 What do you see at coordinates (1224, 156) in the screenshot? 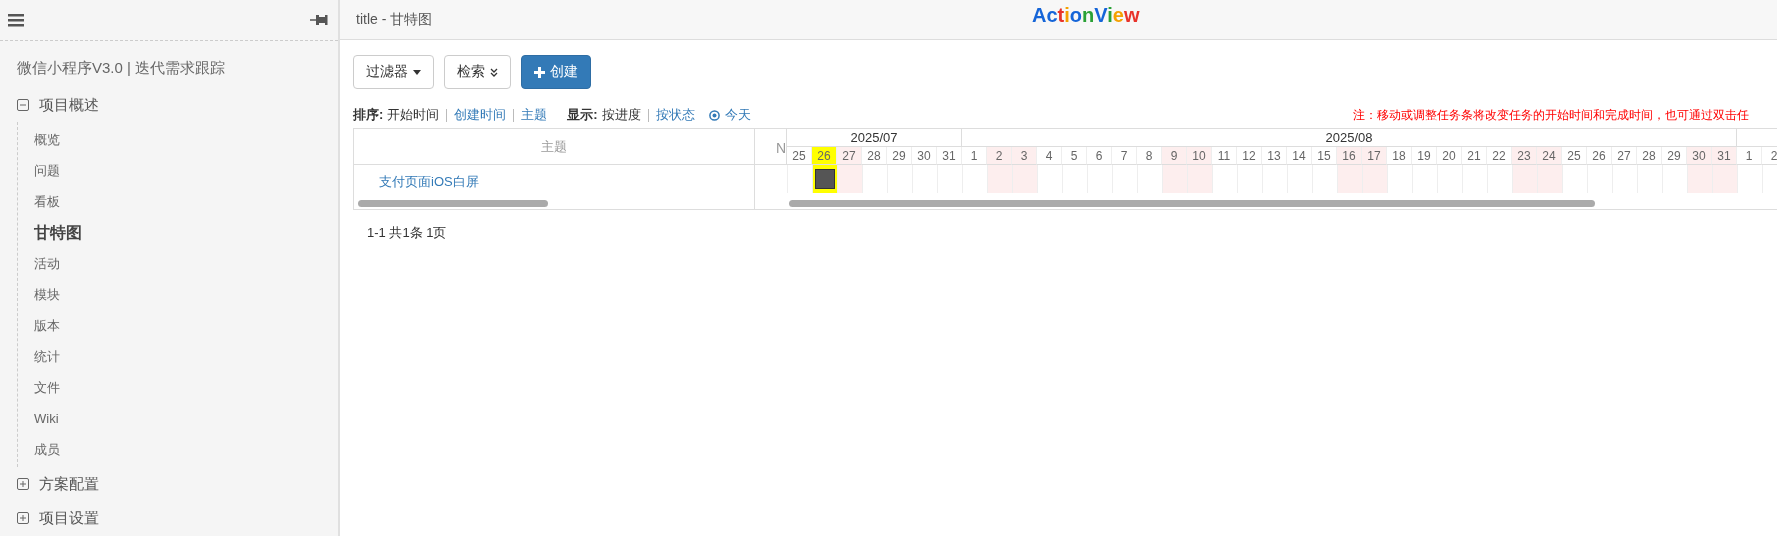
I see `day-header: 11` at bounding box center [1224, 156].